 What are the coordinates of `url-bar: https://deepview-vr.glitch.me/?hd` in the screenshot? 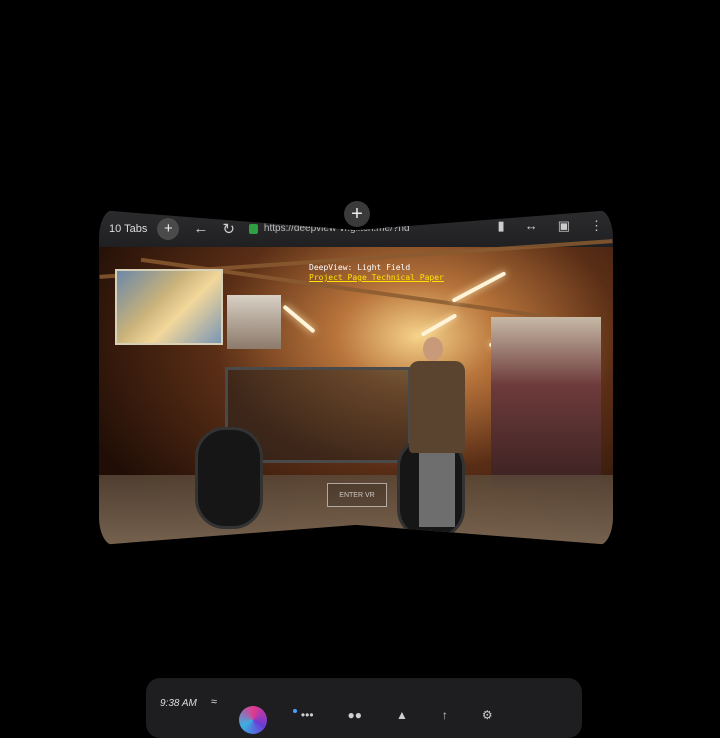 It's located at (337, 228).